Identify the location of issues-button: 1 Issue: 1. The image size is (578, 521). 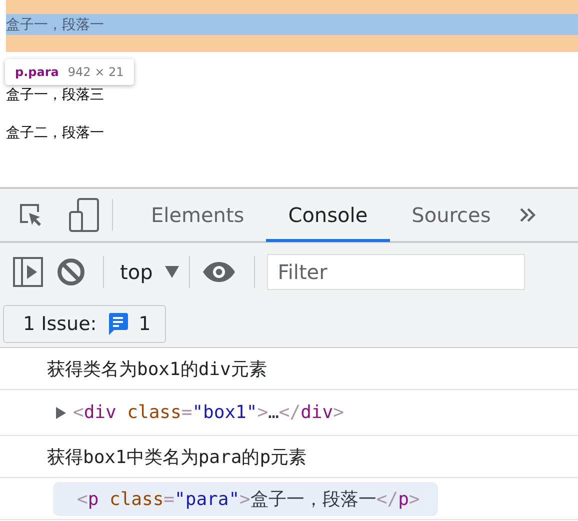
(84, 323).